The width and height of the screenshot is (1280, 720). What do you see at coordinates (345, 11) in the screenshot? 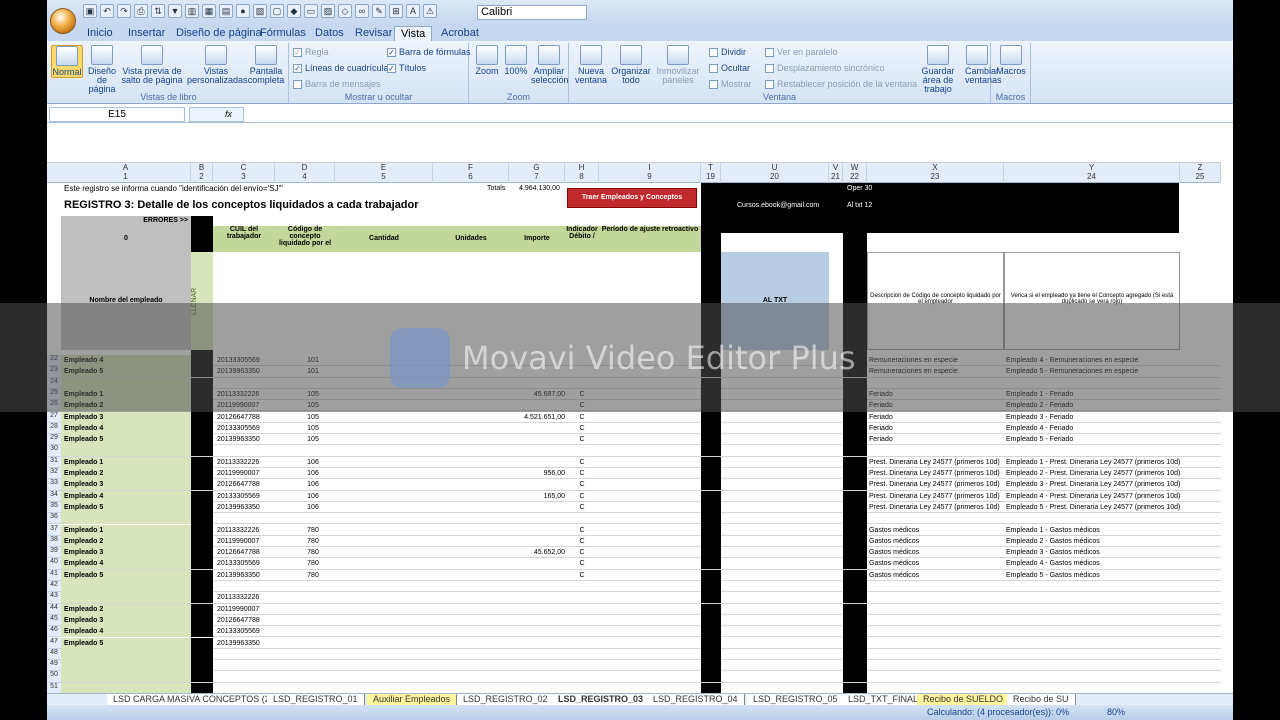
I see `shape-icon: ◇` at bounding box center [345, 11].